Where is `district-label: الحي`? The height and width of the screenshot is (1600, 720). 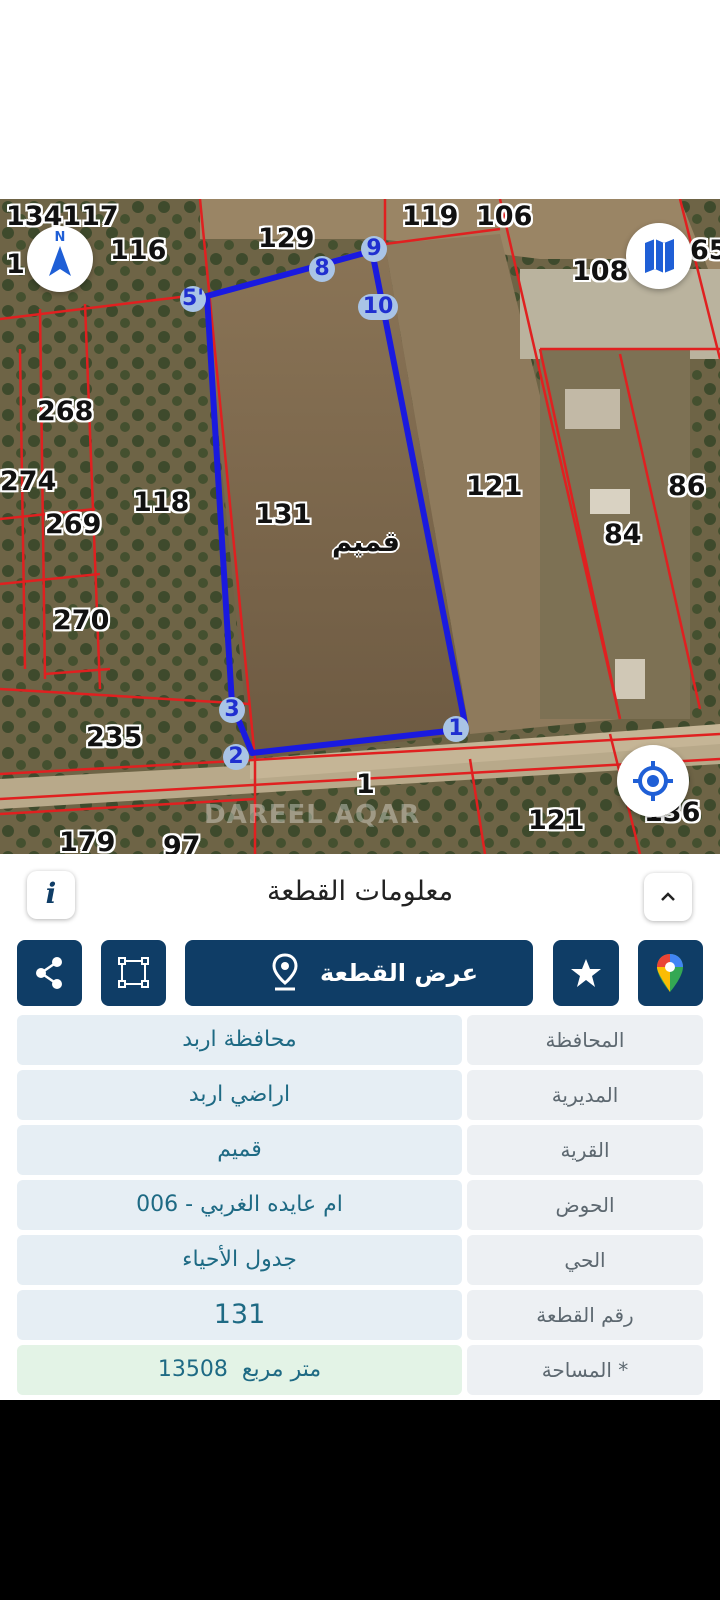
district-label: الحي is located at coordinates (585, 1260).